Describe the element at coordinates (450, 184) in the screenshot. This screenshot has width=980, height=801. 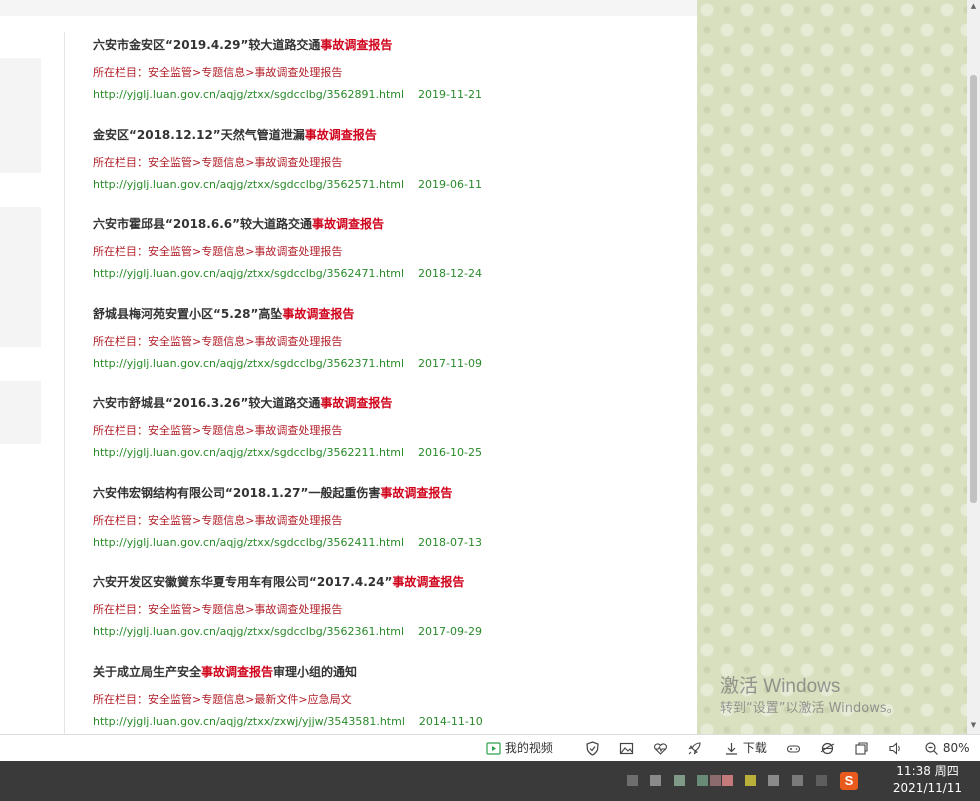
I see `result-date: 2019-06-11` at that location.